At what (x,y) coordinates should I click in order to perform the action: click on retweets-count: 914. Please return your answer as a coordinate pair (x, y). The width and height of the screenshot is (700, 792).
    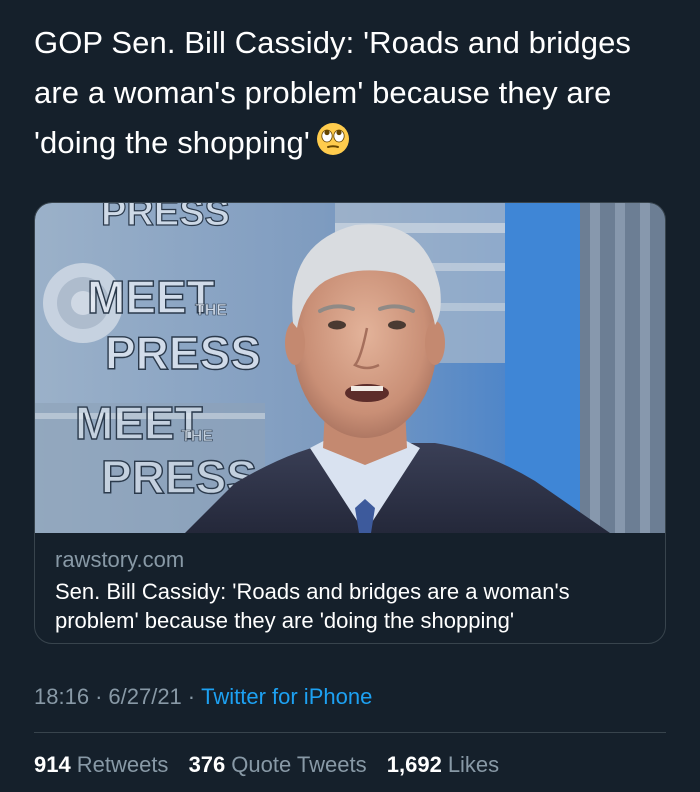
    Looking at the image, I should click on (52, 764).